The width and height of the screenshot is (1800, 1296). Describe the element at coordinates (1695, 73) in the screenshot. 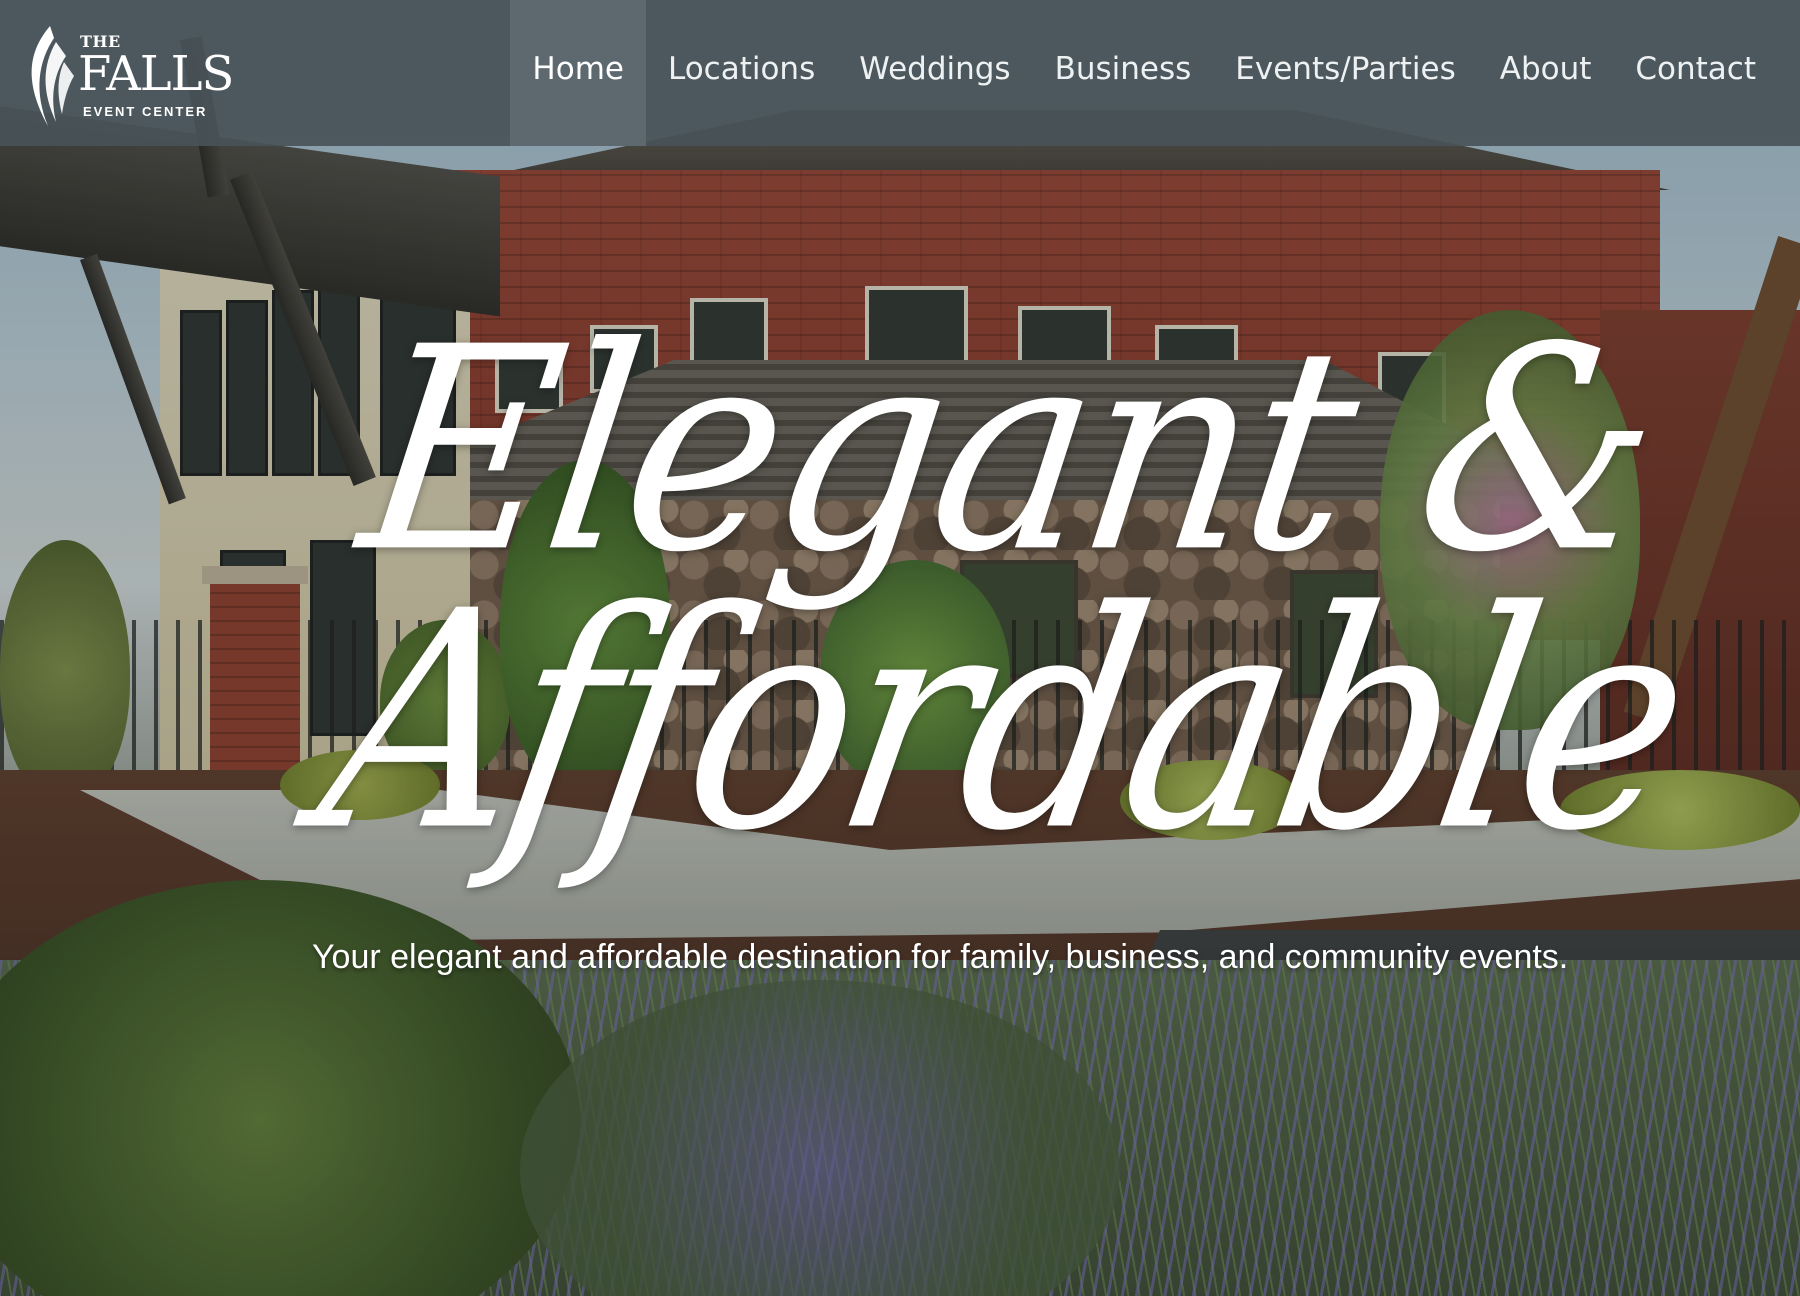

I see `nav-contact: Contact` at that location.